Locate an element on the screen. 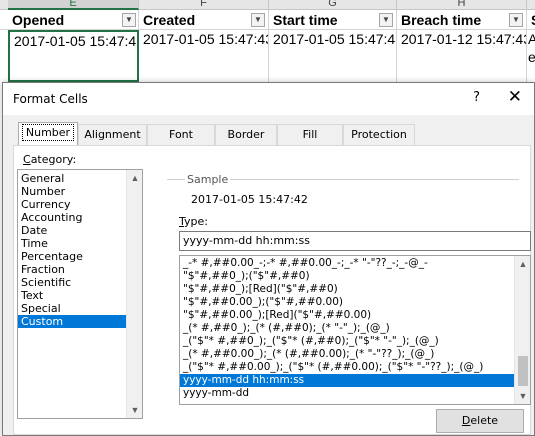 Image resolution: width=535 pixels, height=436 pixels. category-item: General is located at coordinates (80, 178).